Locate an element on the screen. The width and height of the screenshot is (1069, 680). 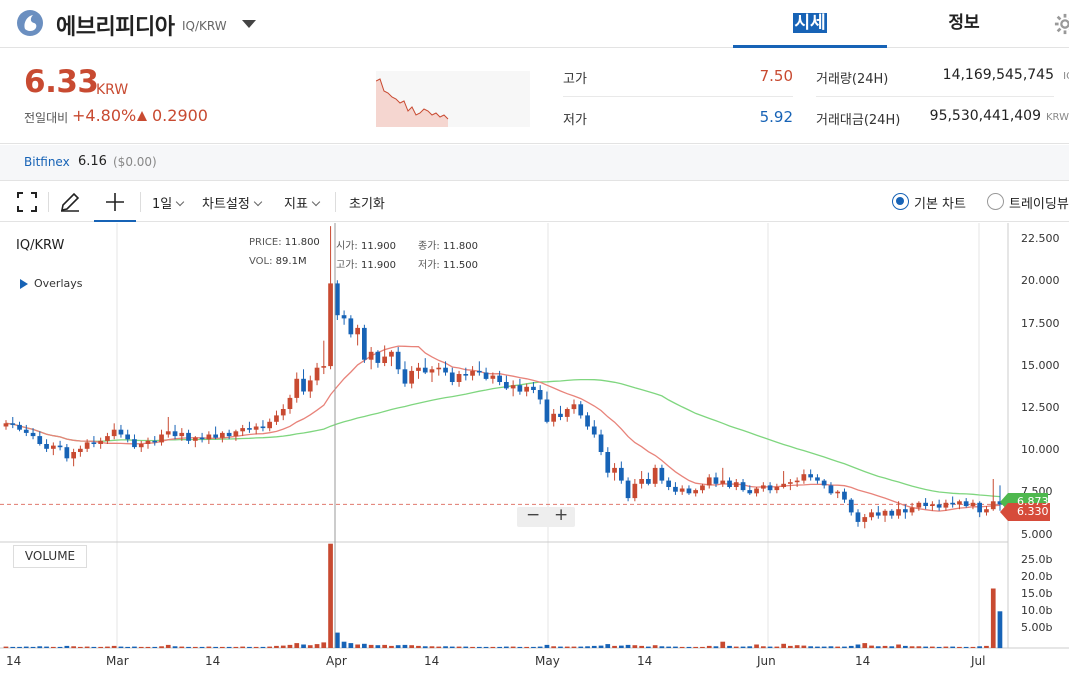
zoom-control: − + is located at coordinates (546, 516).